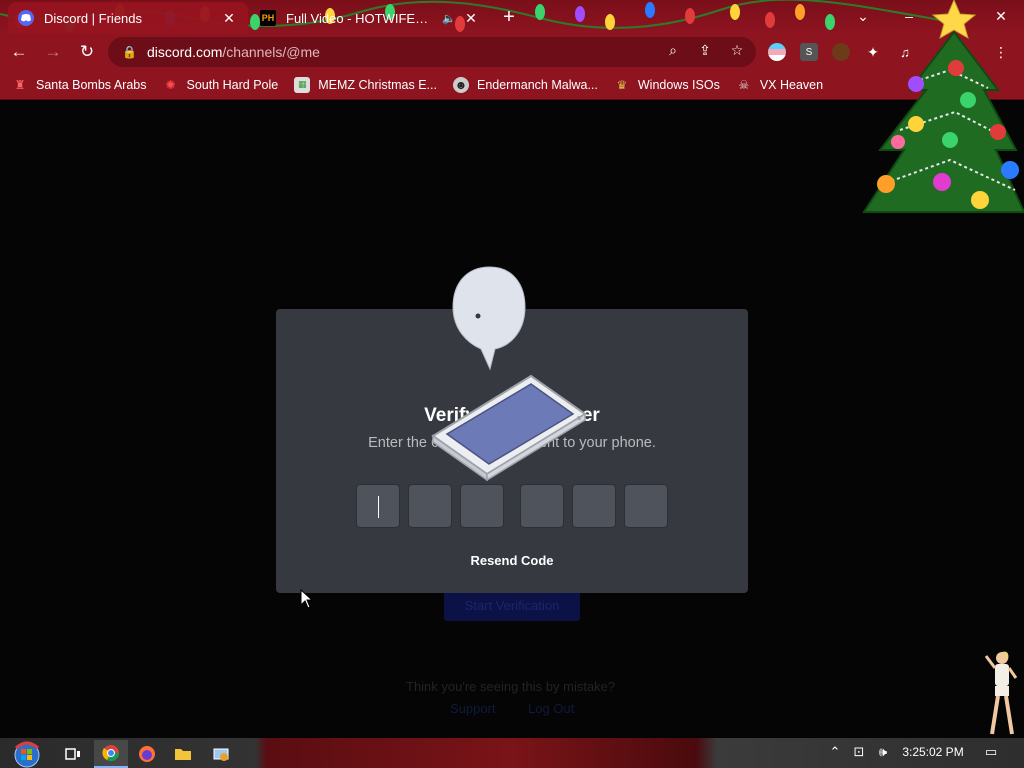 The image size is (1024, 768). Describe the element at coordinates (673, 50) in the screenshot. I see `search-icon: ⌕` at that location.